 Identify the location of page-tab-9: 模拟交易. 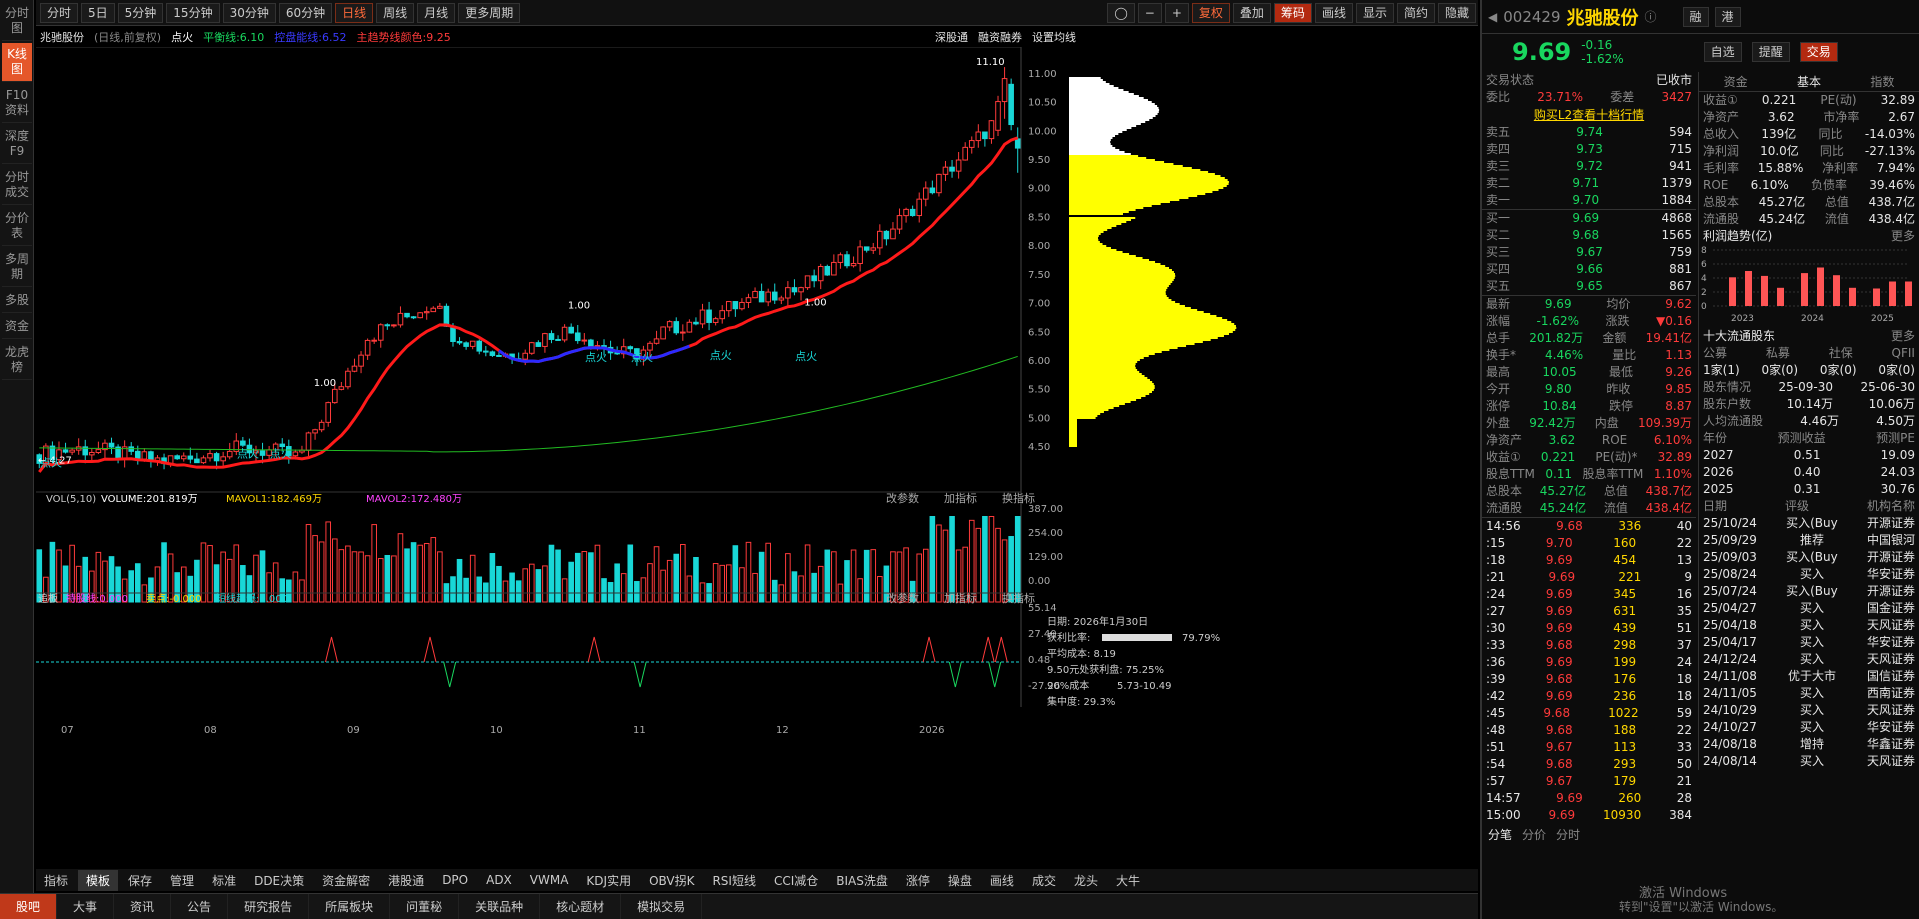
(662, 906).